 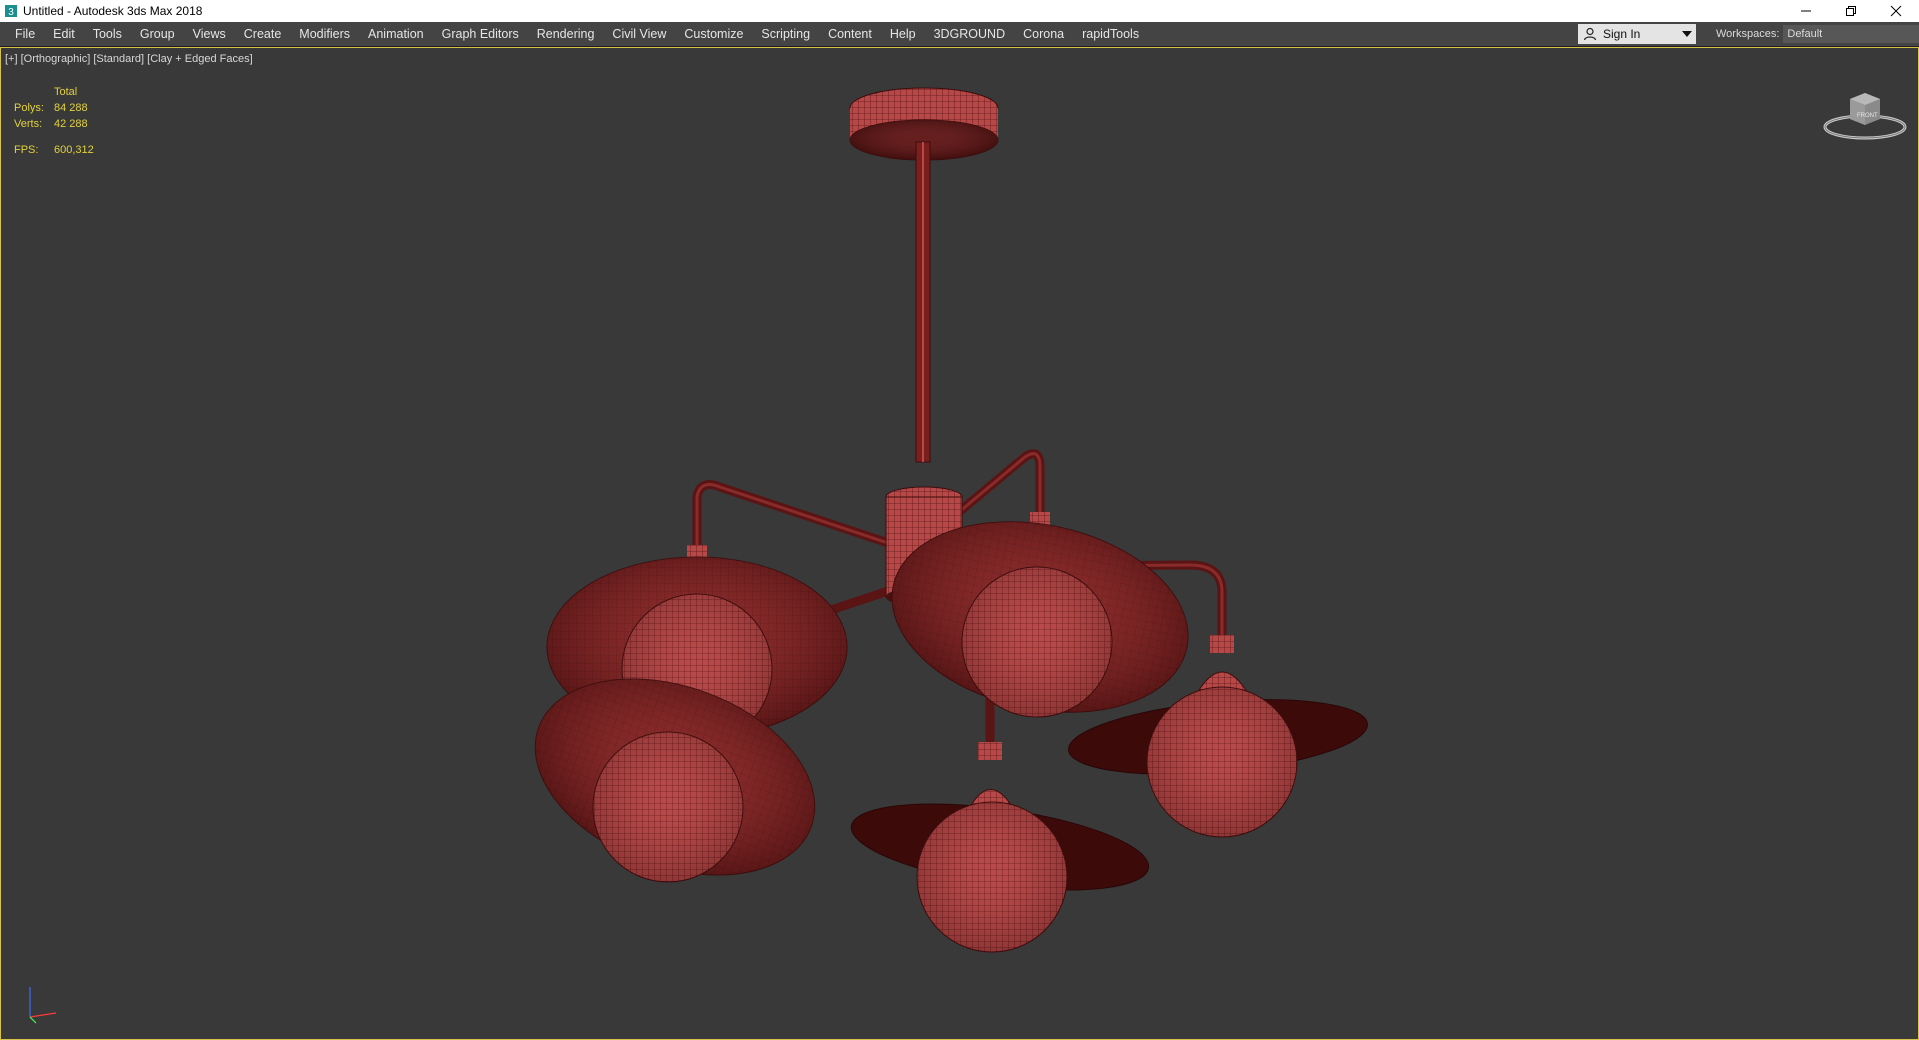 What do you see at coordinates (43, 1005) in the screenshot?
I see `axis-tripod-icon` at bounding box center [43, 1005].